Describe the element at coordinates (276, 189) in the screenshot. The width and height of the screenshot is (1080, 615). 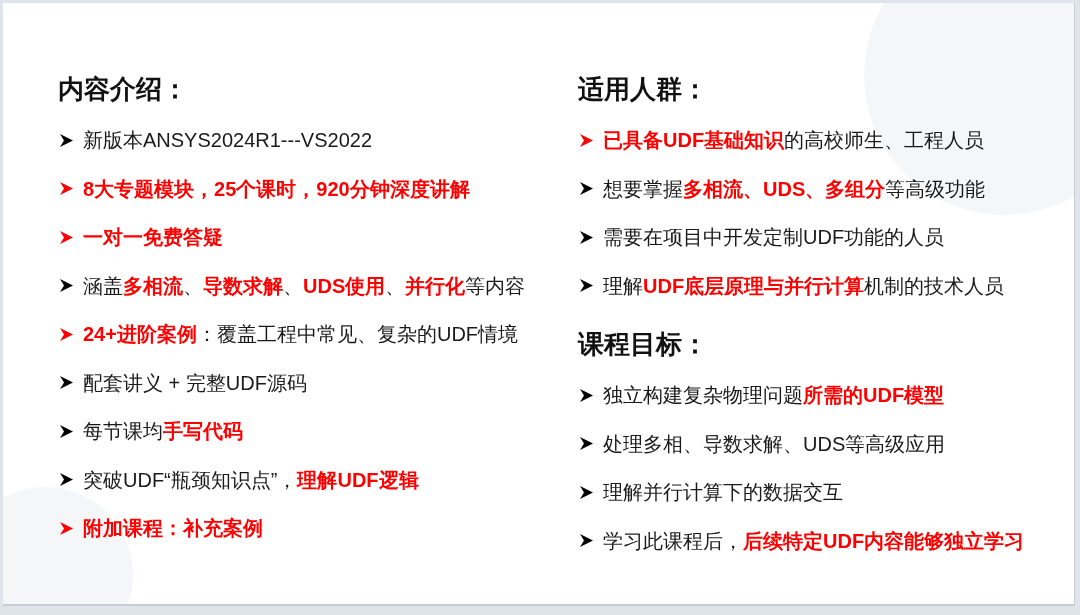
I see `bullet-text: 8大专题模块，25个课时，920分钟深度讲解` at that location.